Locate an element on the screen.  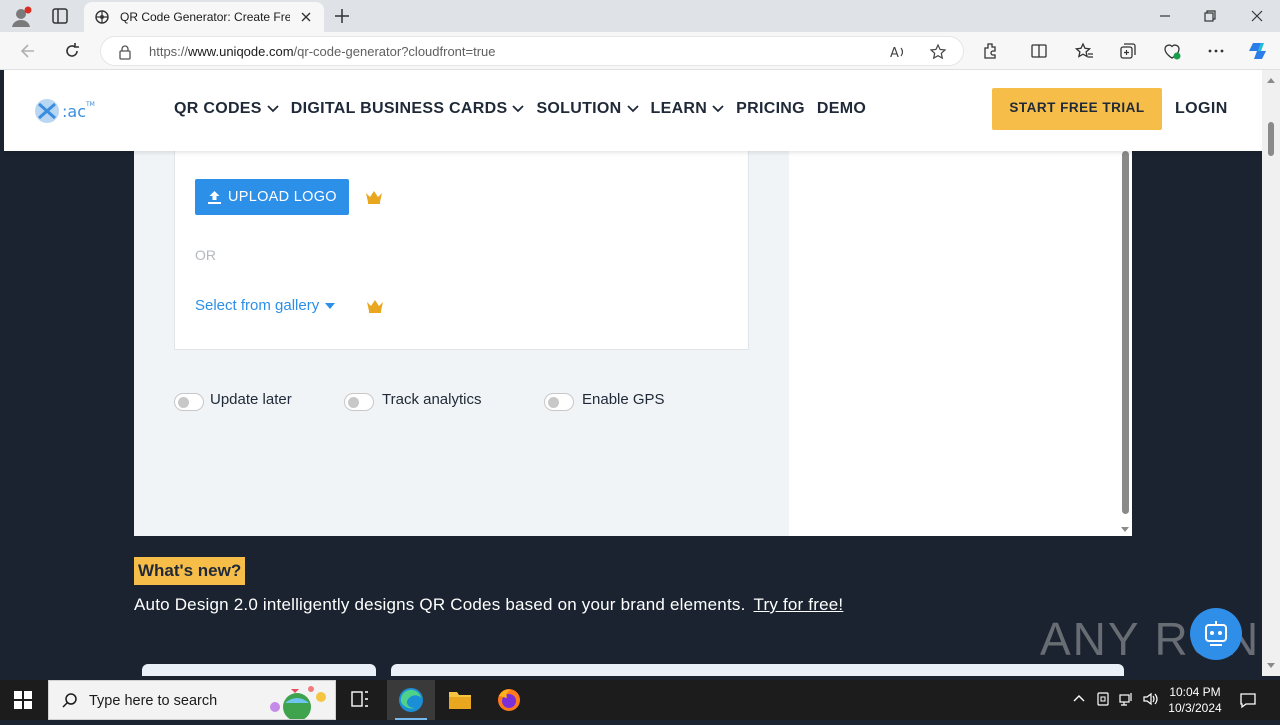
firefox-icon is located at coordinates (509, 700).